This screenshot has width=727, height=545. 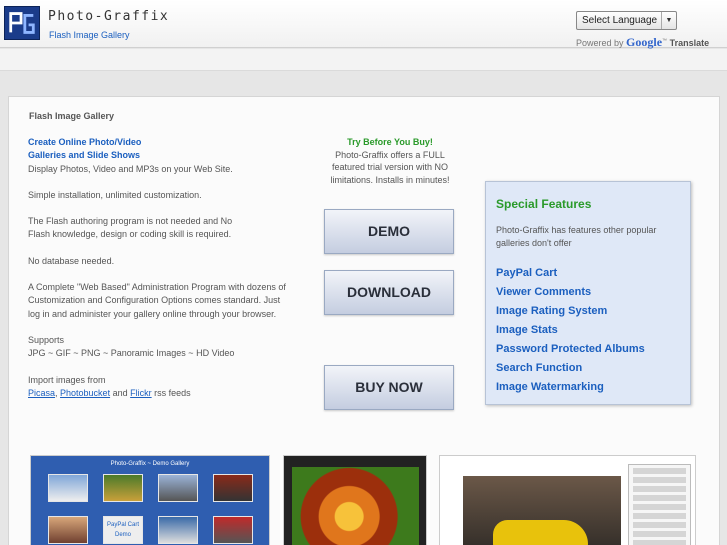 What do you see at coordinates (544, 204) in the screenshot?
I see `features-heading: Special Features` at bounding box center [544, 204].